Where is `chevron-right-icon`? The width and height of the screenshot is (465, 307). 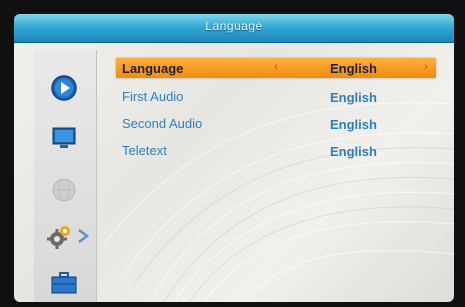 chevron-right-icon is located at coordinates (83, 236).